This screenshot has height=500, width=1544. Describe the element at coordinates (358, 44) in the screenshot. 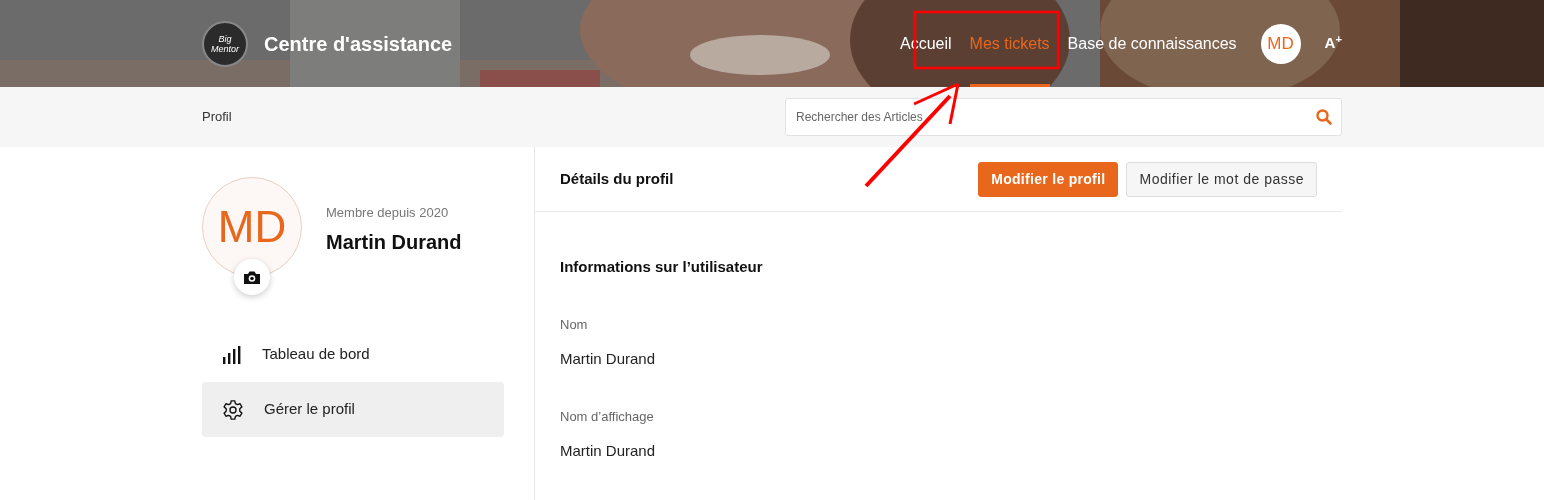

I see `site-title: Centre d'assistance` at that location.